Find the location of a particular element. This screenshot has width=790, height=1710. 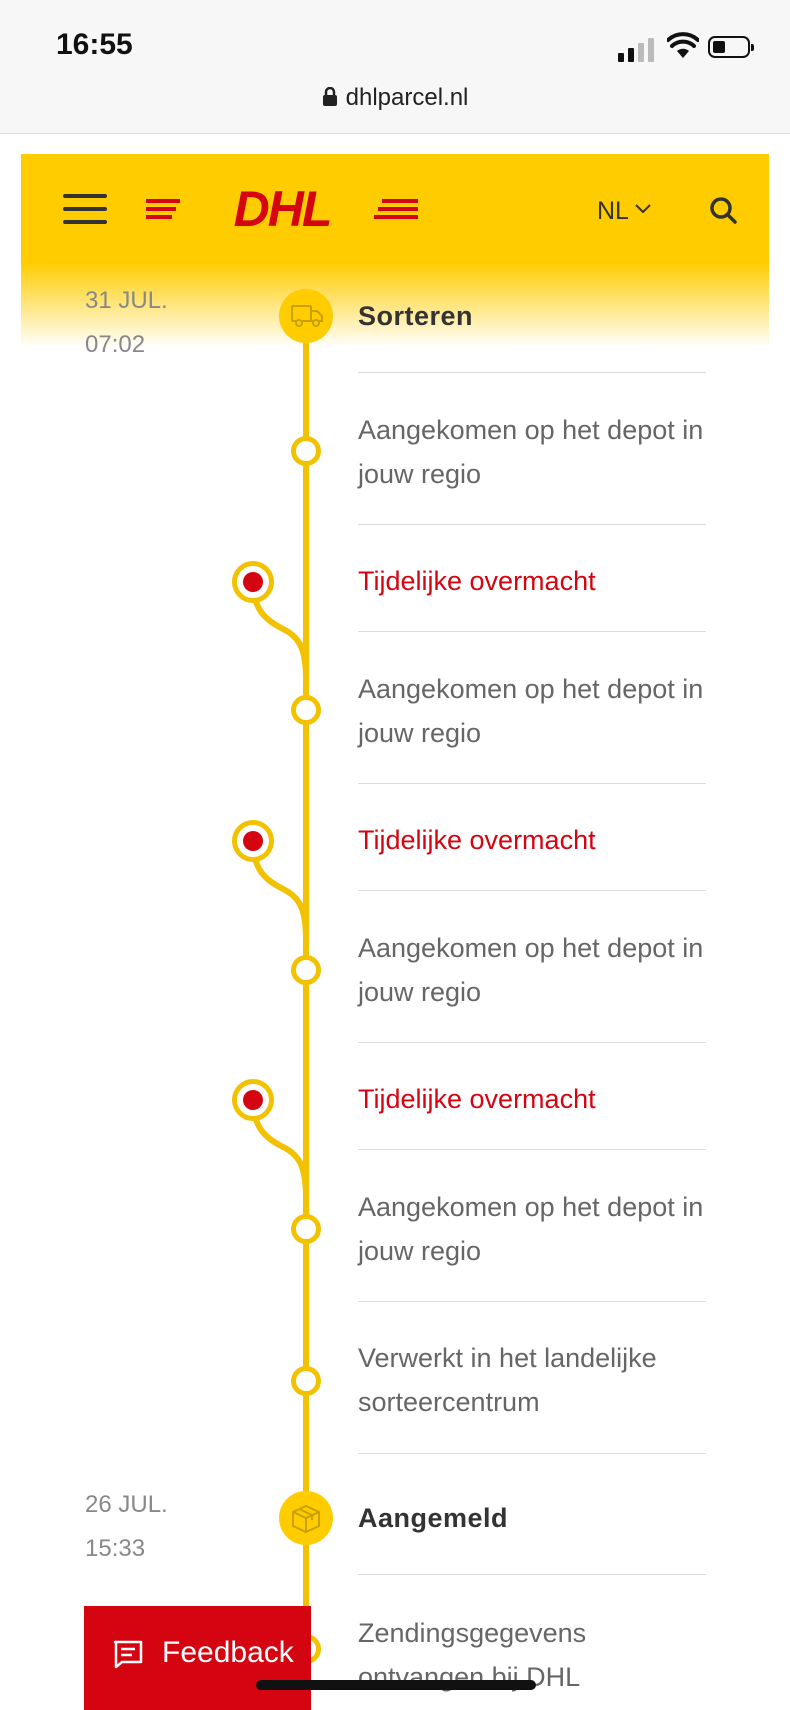

feedback-button: Feedback is located at coordinates (197, 1658).